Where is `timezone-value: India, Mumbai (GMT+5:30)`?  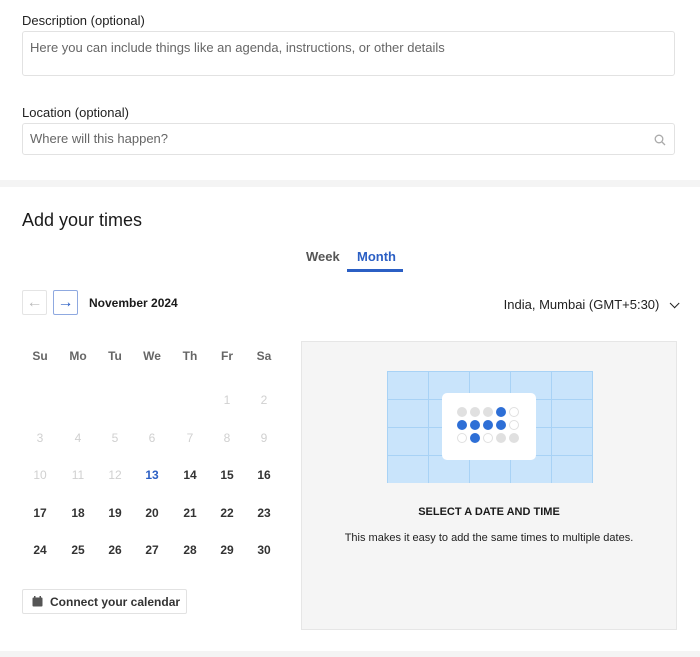 timezone-value: India, Mumbai (GMT+5:30) is located at coordinates (581, 304).